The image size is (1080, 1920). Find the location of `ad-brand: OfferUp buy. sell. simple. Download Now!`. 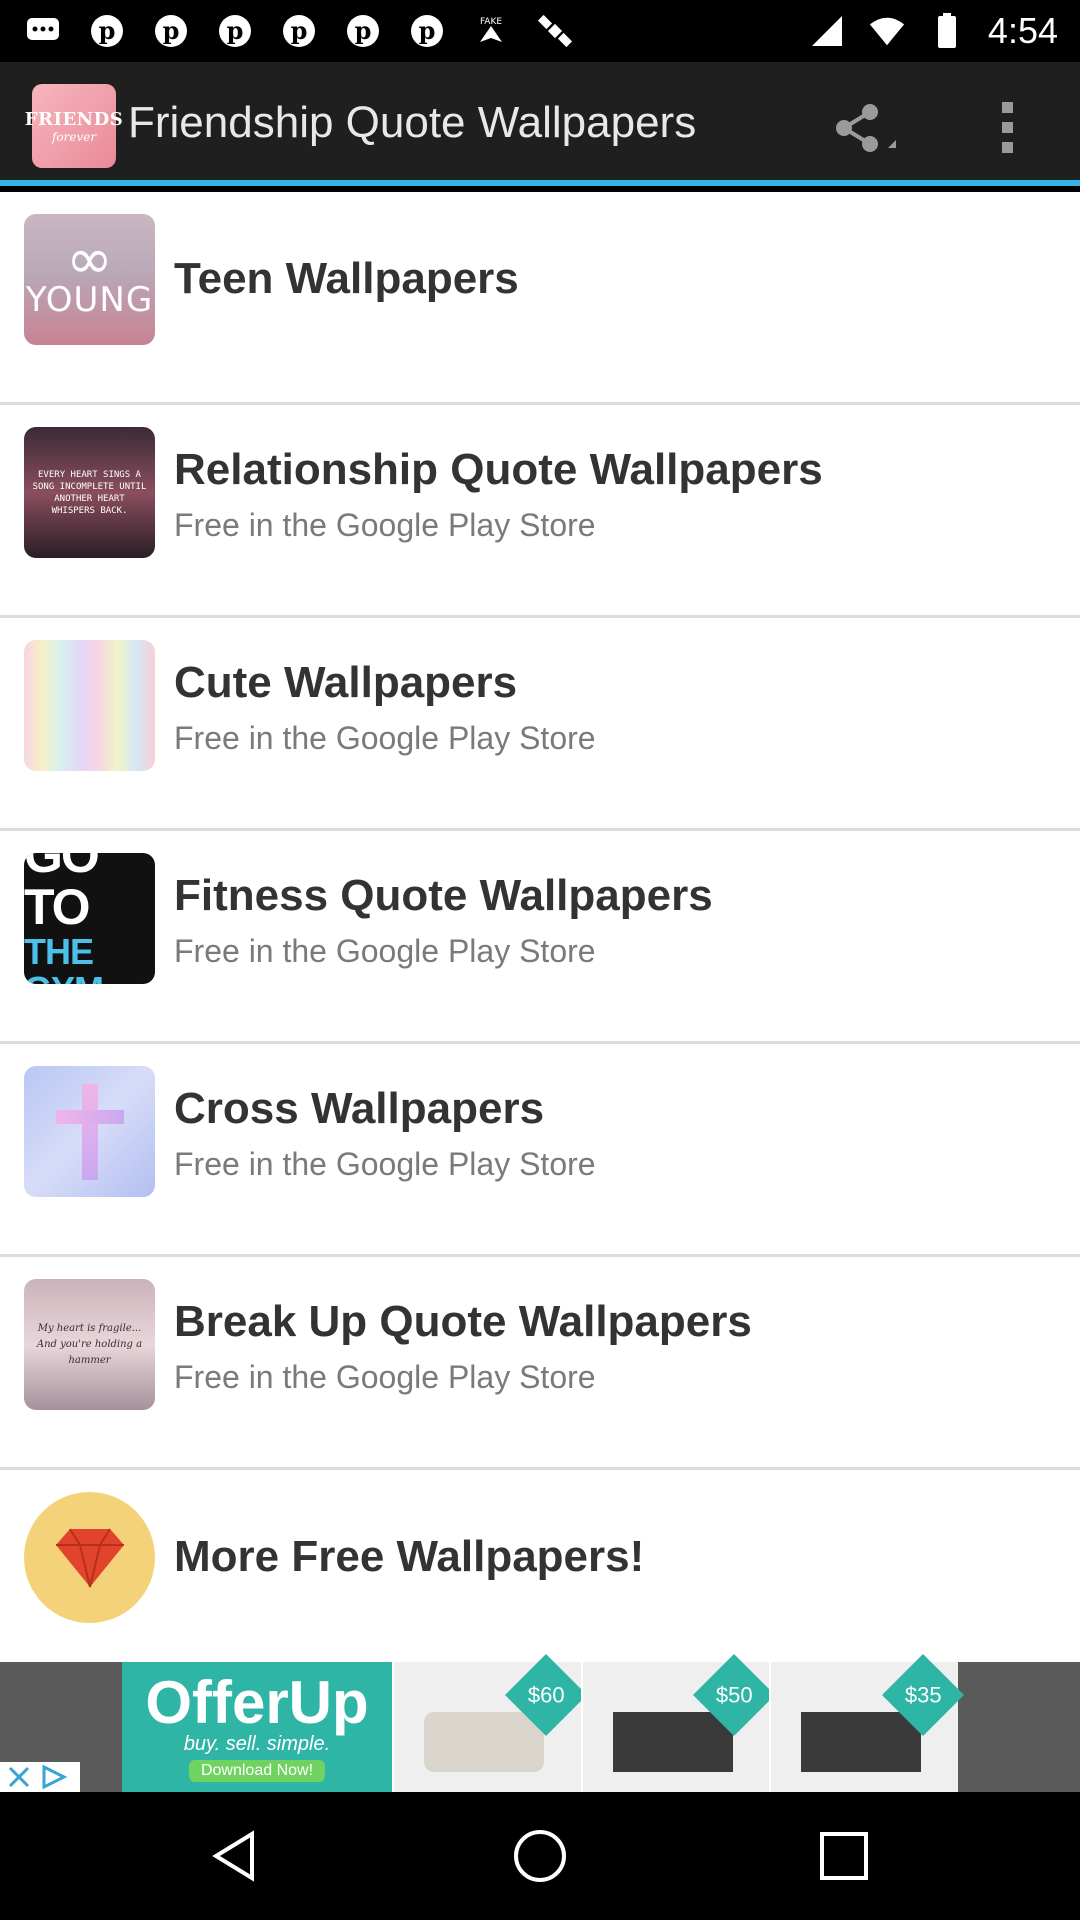

ad-brand: OfferUp buy. sell. simple. Download Now! is located at coordinates (257, 1727).